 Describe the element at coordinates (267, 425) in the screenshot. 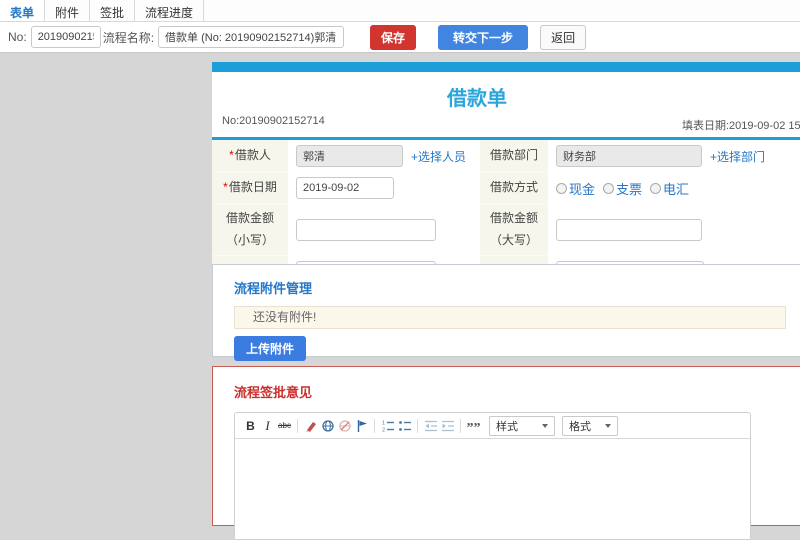

I see `italic-icon: I` at that location.